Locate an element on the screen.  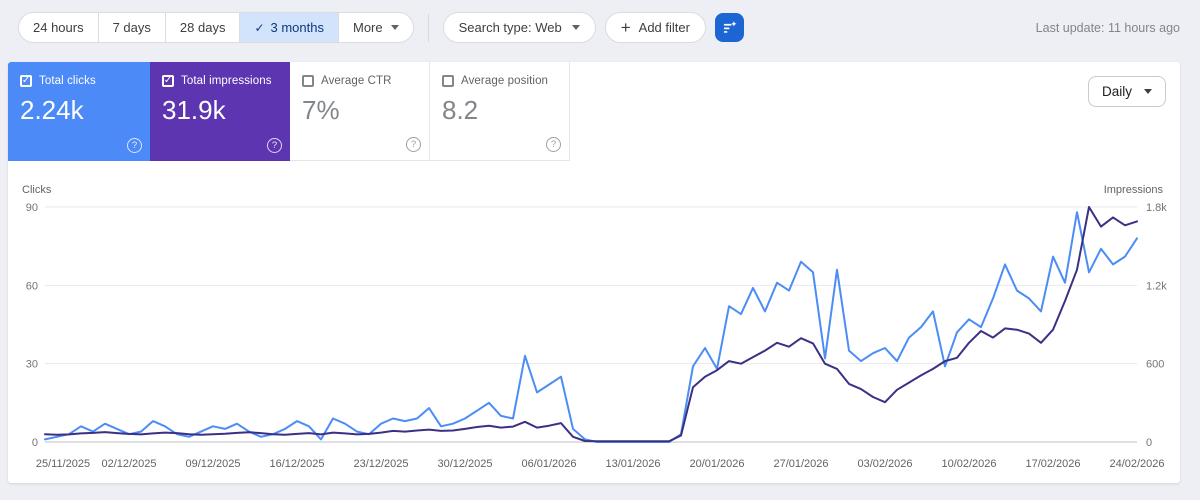
svg-text: 23/12/2025 is located at coordinates (380, 464).